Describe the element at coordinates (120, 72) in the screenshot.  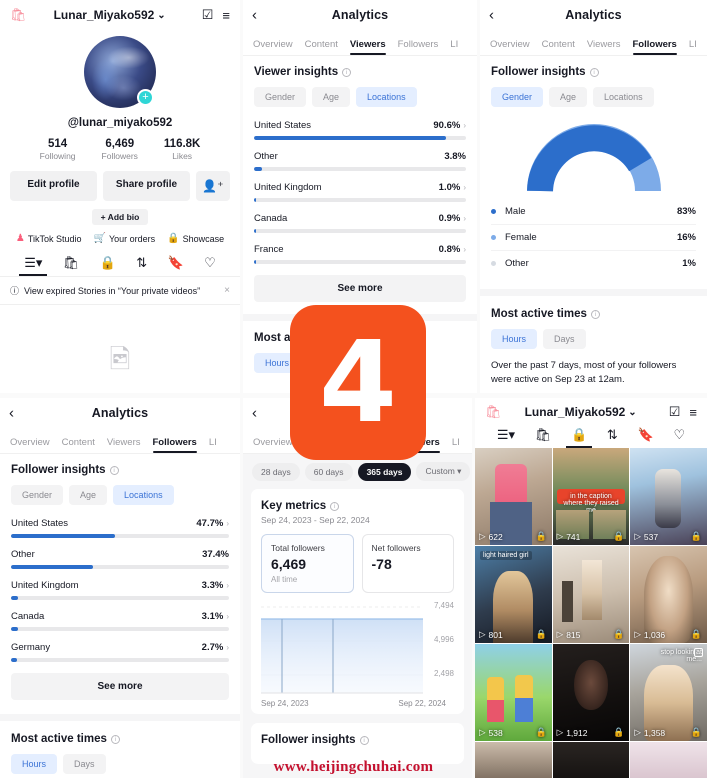
I see `avatar: +` at that location.